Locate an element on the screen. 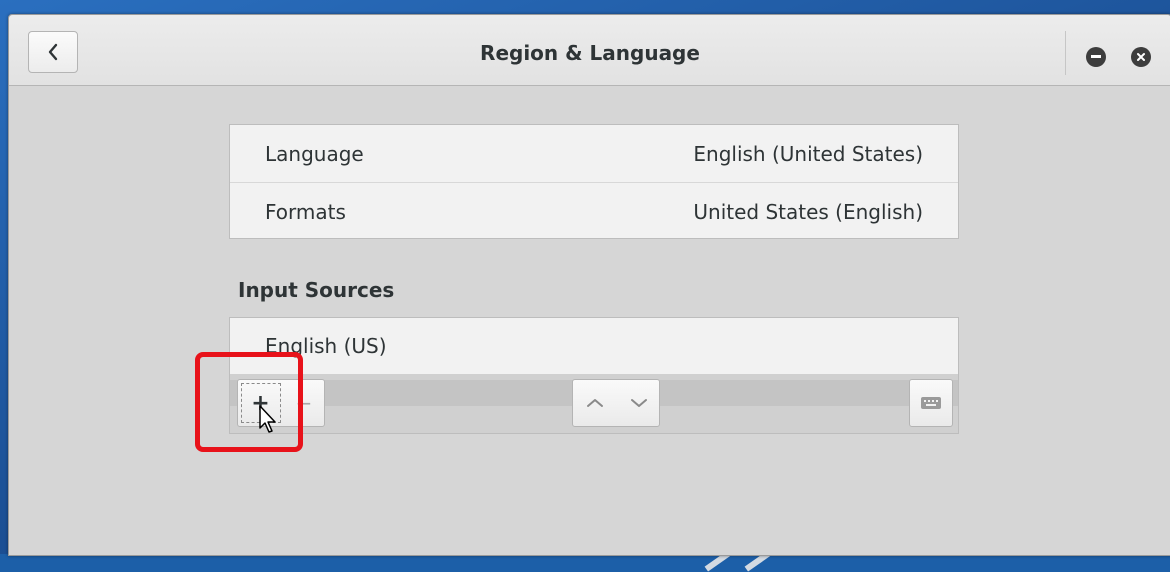 The width and height of the screenshot is (1170, 572). move-down-button is located at coordinates (639, 403).